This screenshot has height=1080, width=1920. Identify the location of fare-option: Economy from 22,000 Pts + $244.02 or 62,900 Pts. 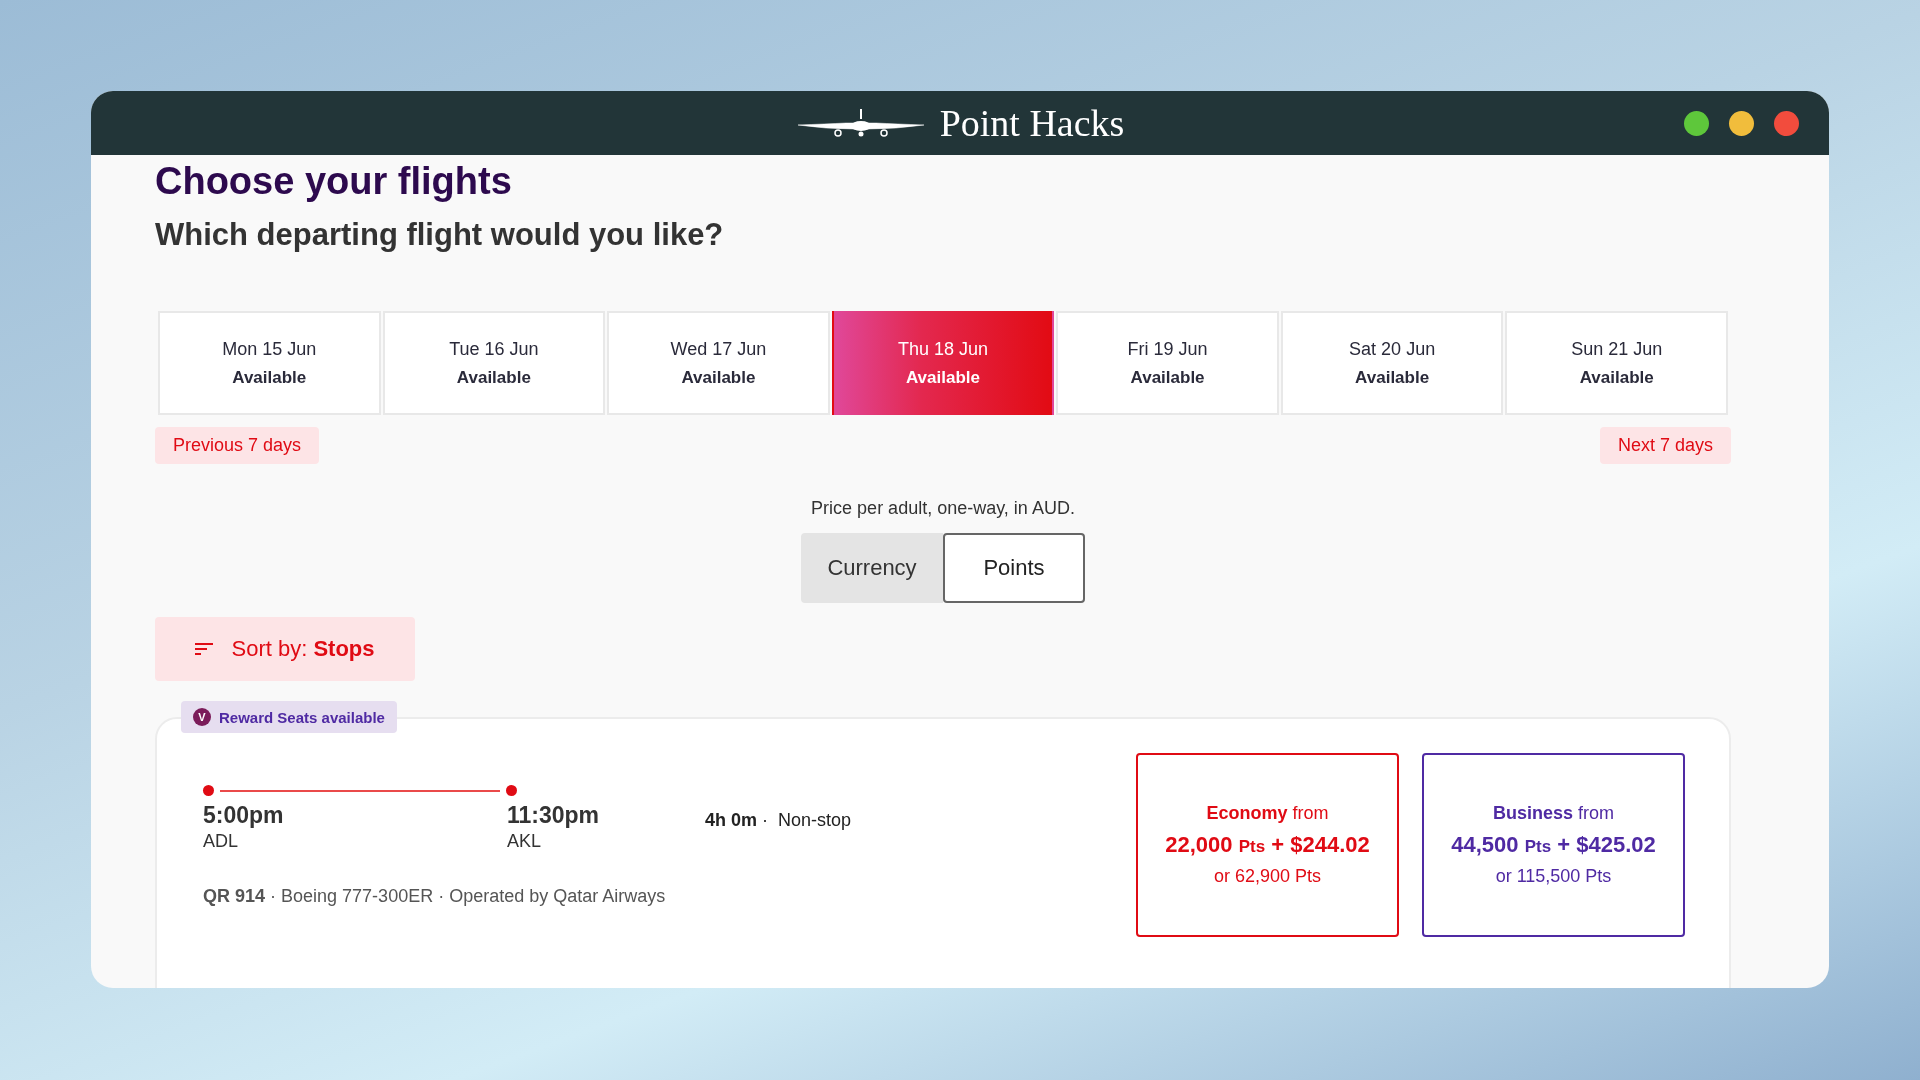
(1267, 845).